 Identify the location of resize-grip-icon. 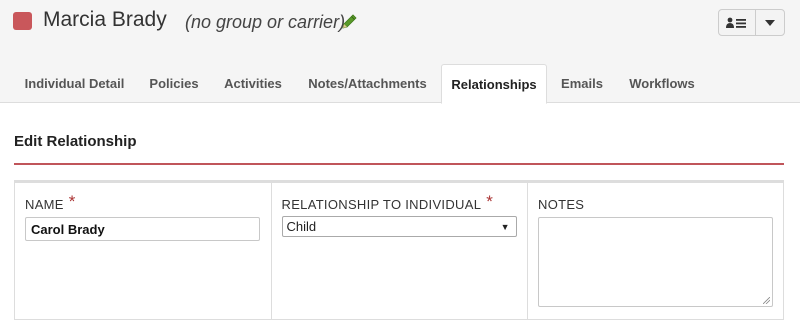
(766, 300).